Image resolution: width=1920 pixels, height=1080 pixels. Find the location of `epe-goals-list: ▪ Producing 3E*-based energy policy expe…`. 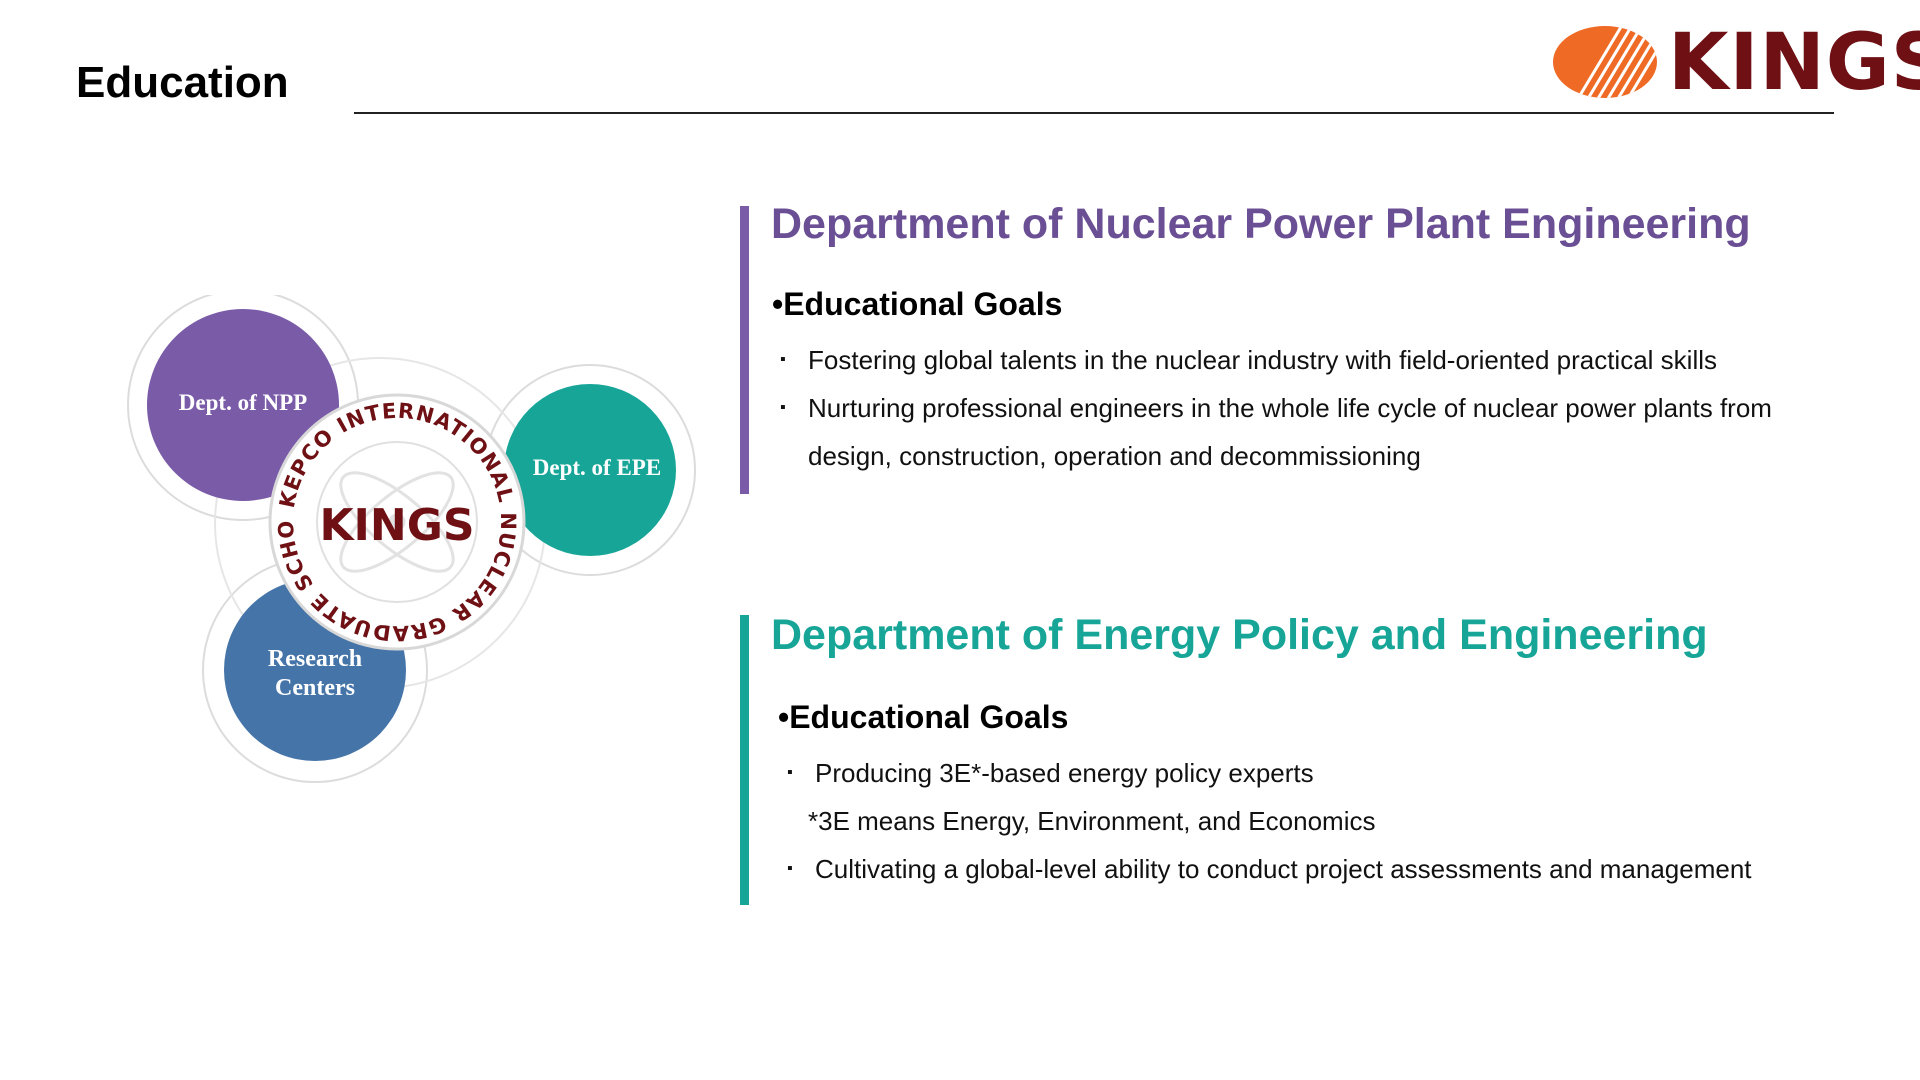

epe-goals-list: ▪ Producing 3E*-based energy policy expe… is located at coordinates (1269, 821).